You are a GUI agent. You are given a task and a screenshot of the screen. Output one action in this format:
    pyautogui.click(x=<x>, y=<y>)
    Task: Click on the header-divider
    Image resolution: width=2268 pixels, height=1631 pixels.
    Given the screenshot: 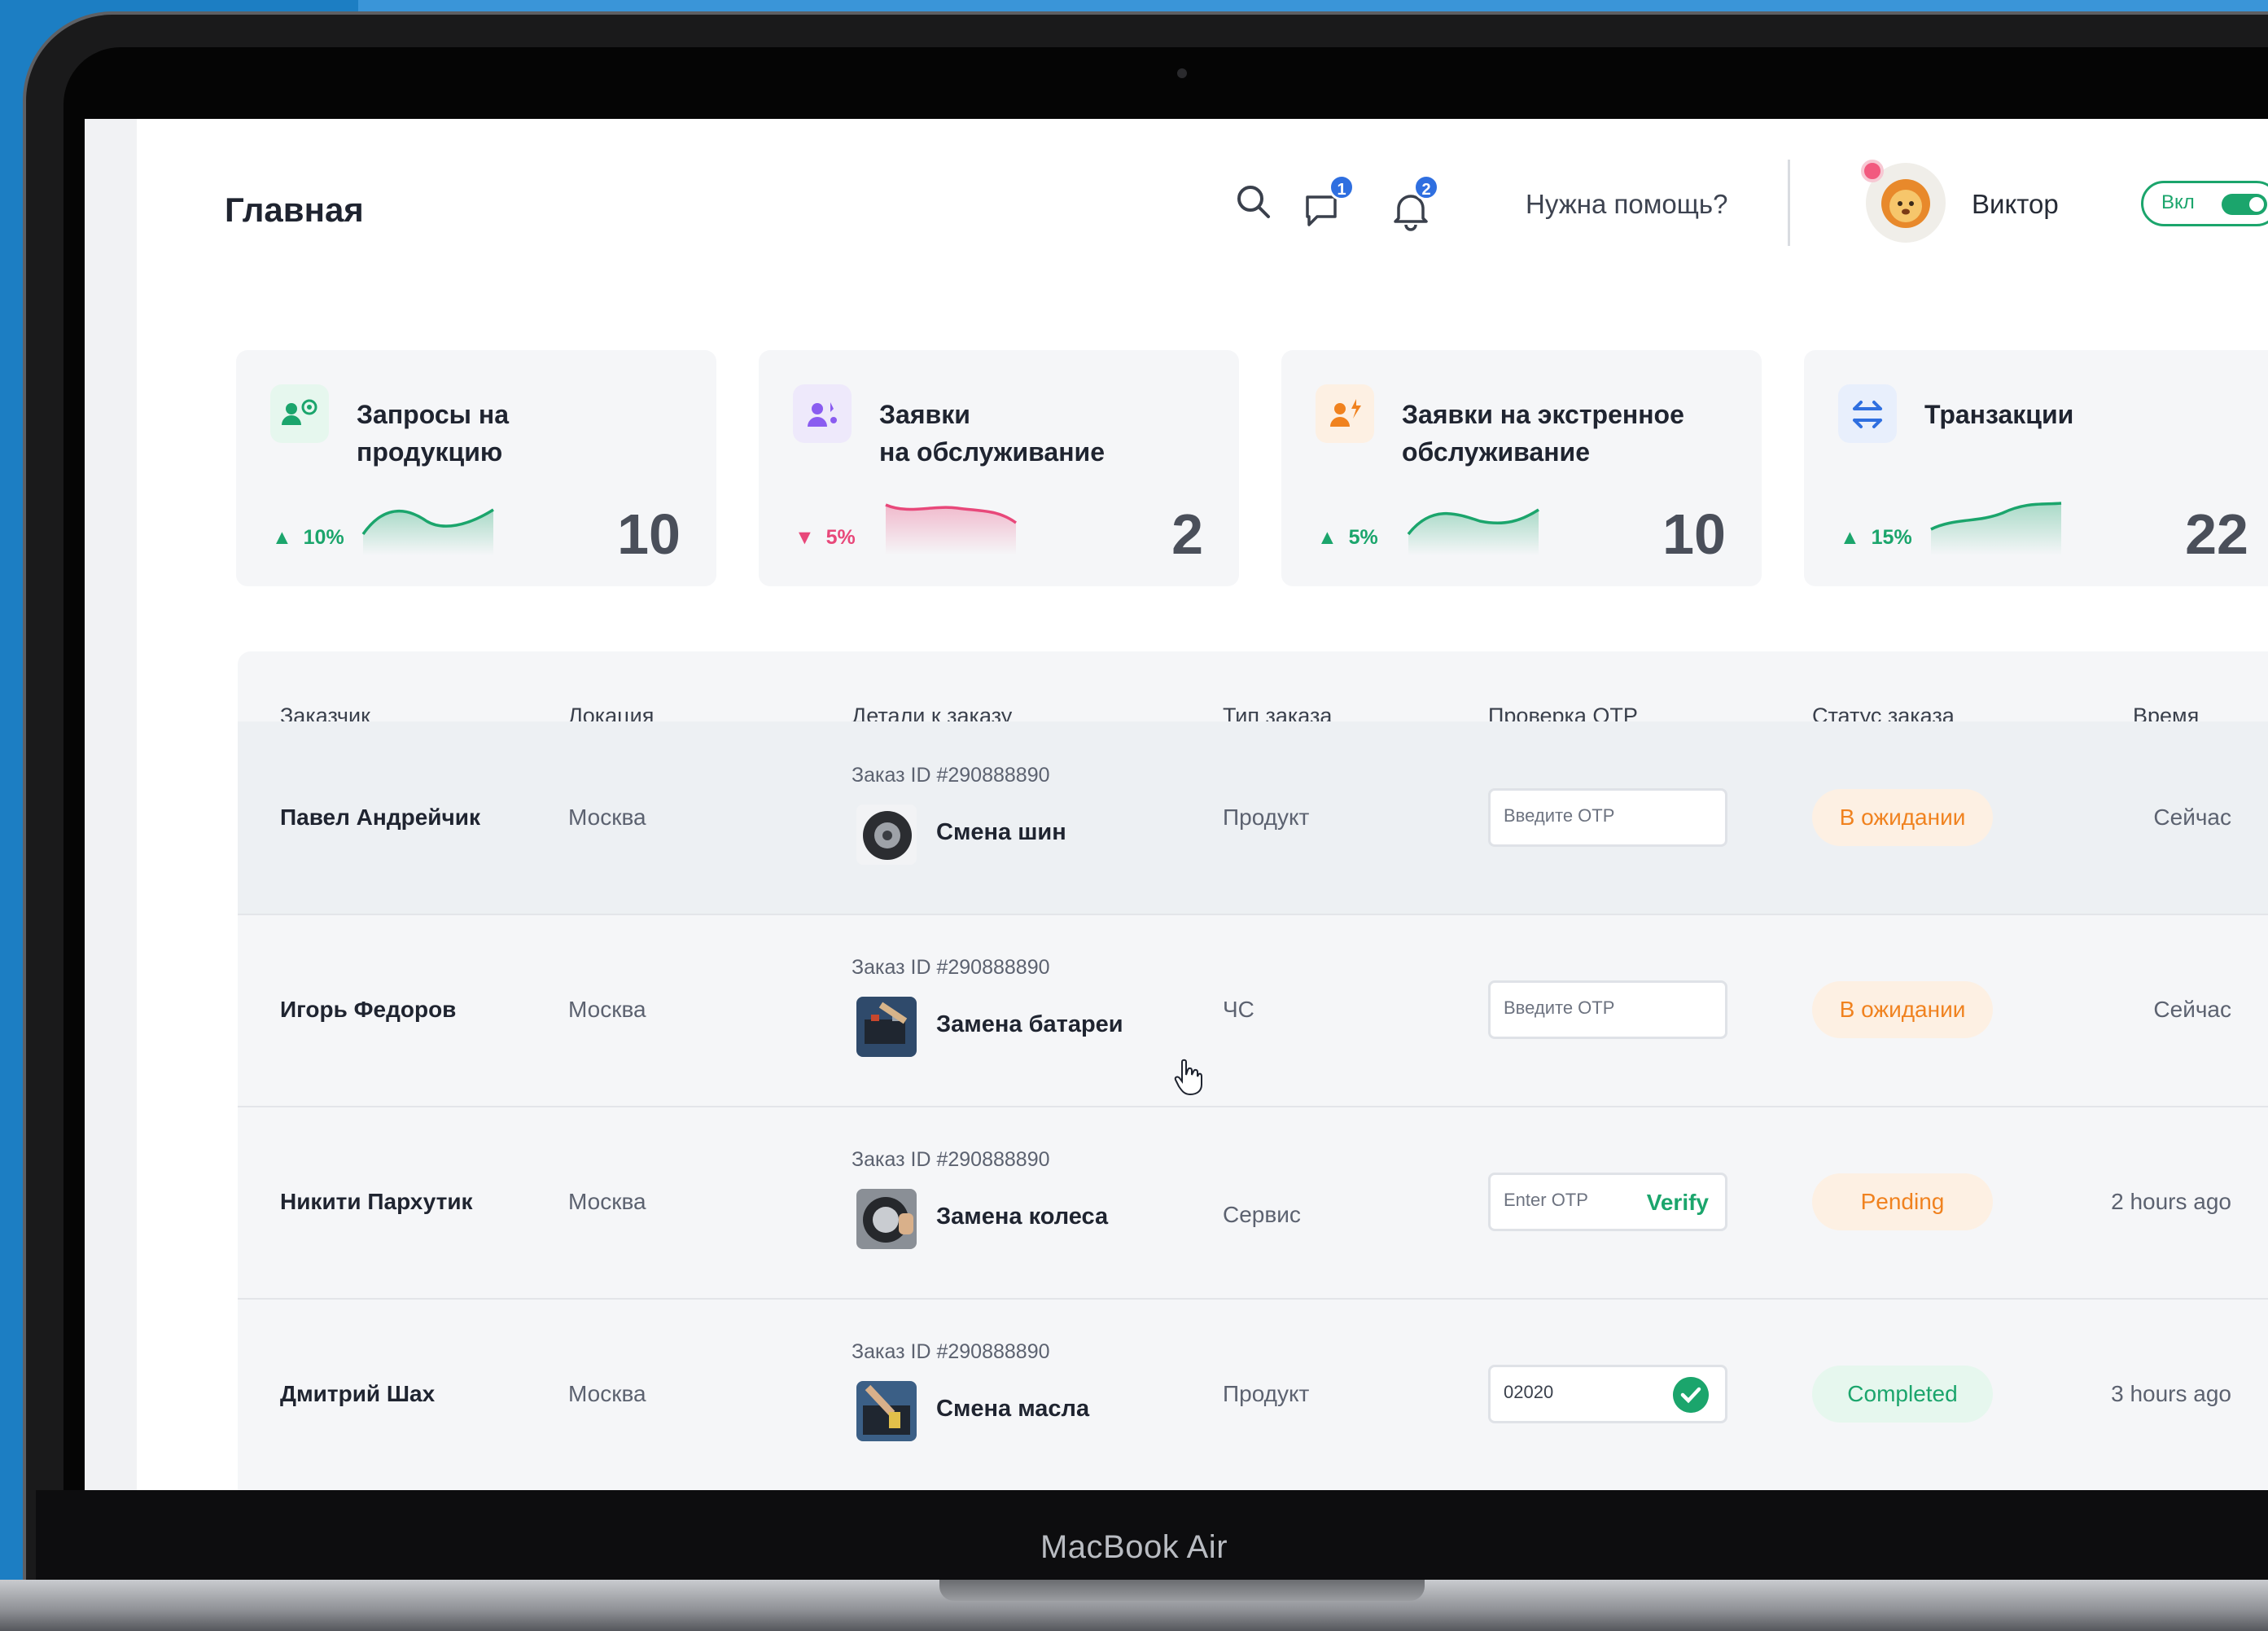 What is the action you would take?
    pyautogui.click(x=1789, y=203)
    